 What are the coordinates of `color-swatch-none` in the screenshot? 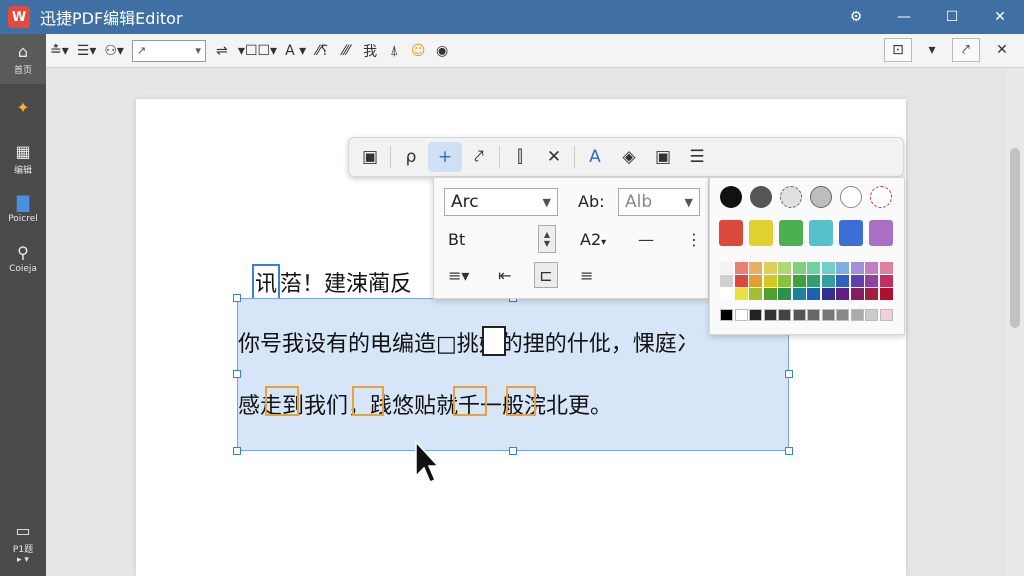 It's located at (881, 197).